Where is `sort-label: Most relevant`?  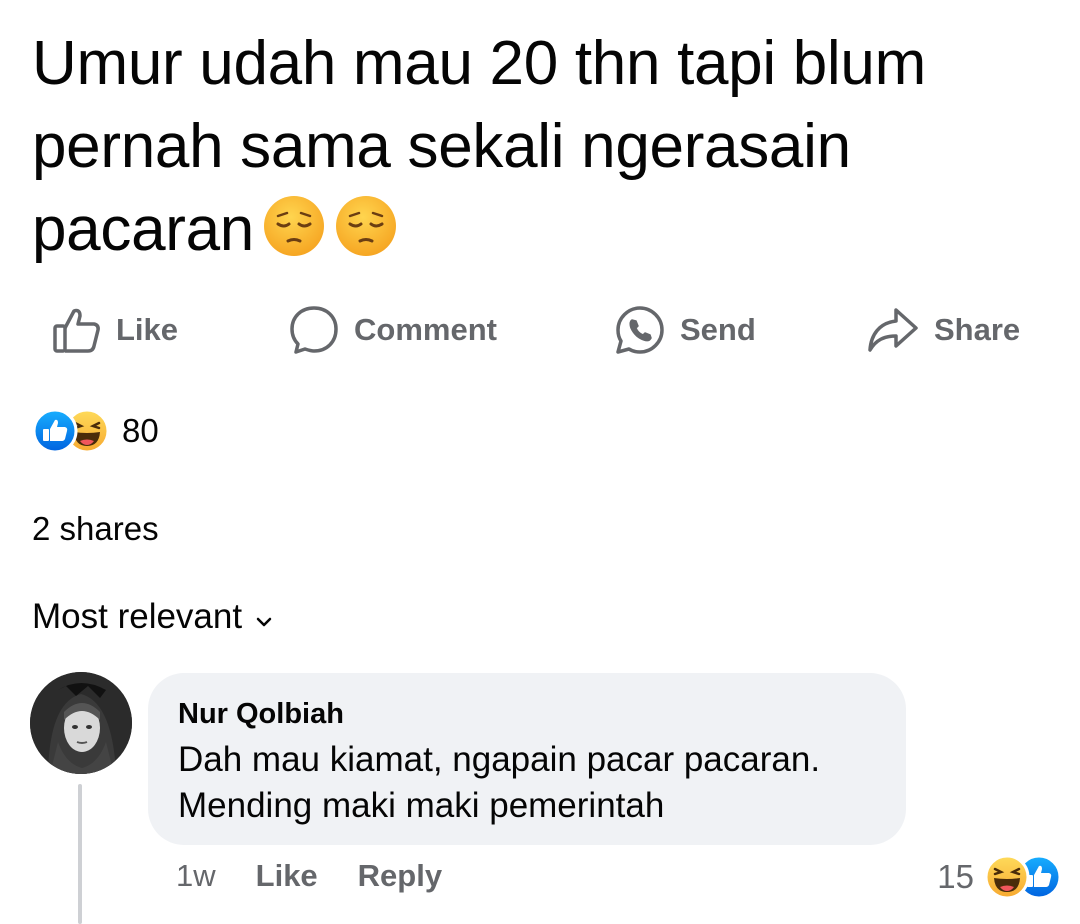 sort-label: Most relevant is located at coordinates (137, 616).